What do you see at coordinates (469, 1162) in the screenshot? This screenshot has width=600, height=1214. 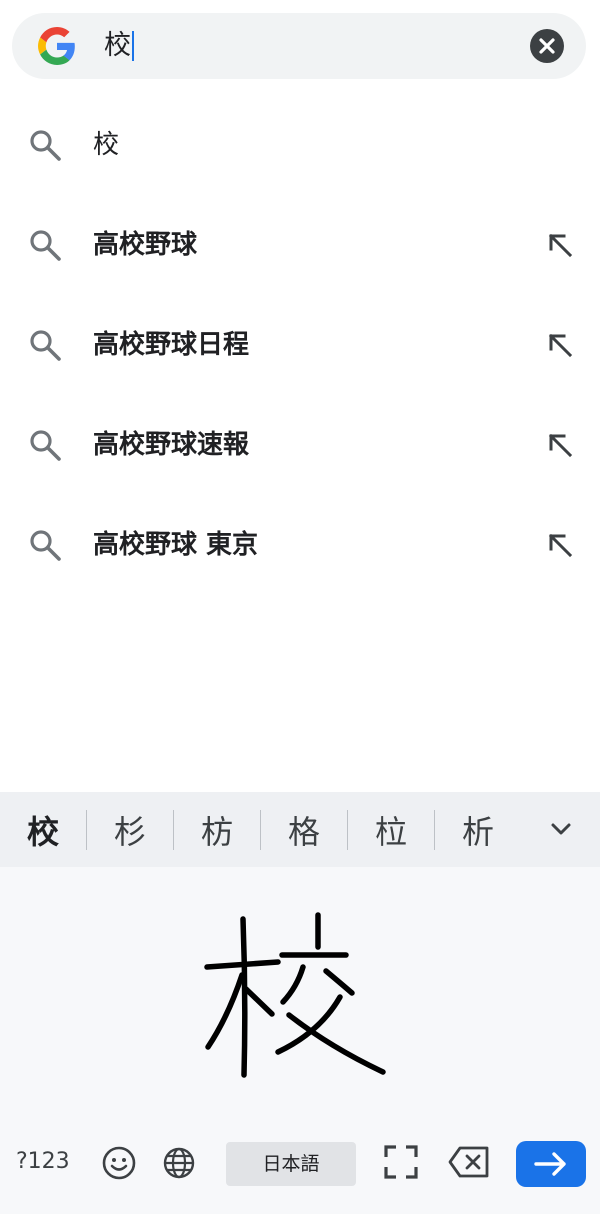 I see `backspace-icon` at bounding box center [469, 1162].